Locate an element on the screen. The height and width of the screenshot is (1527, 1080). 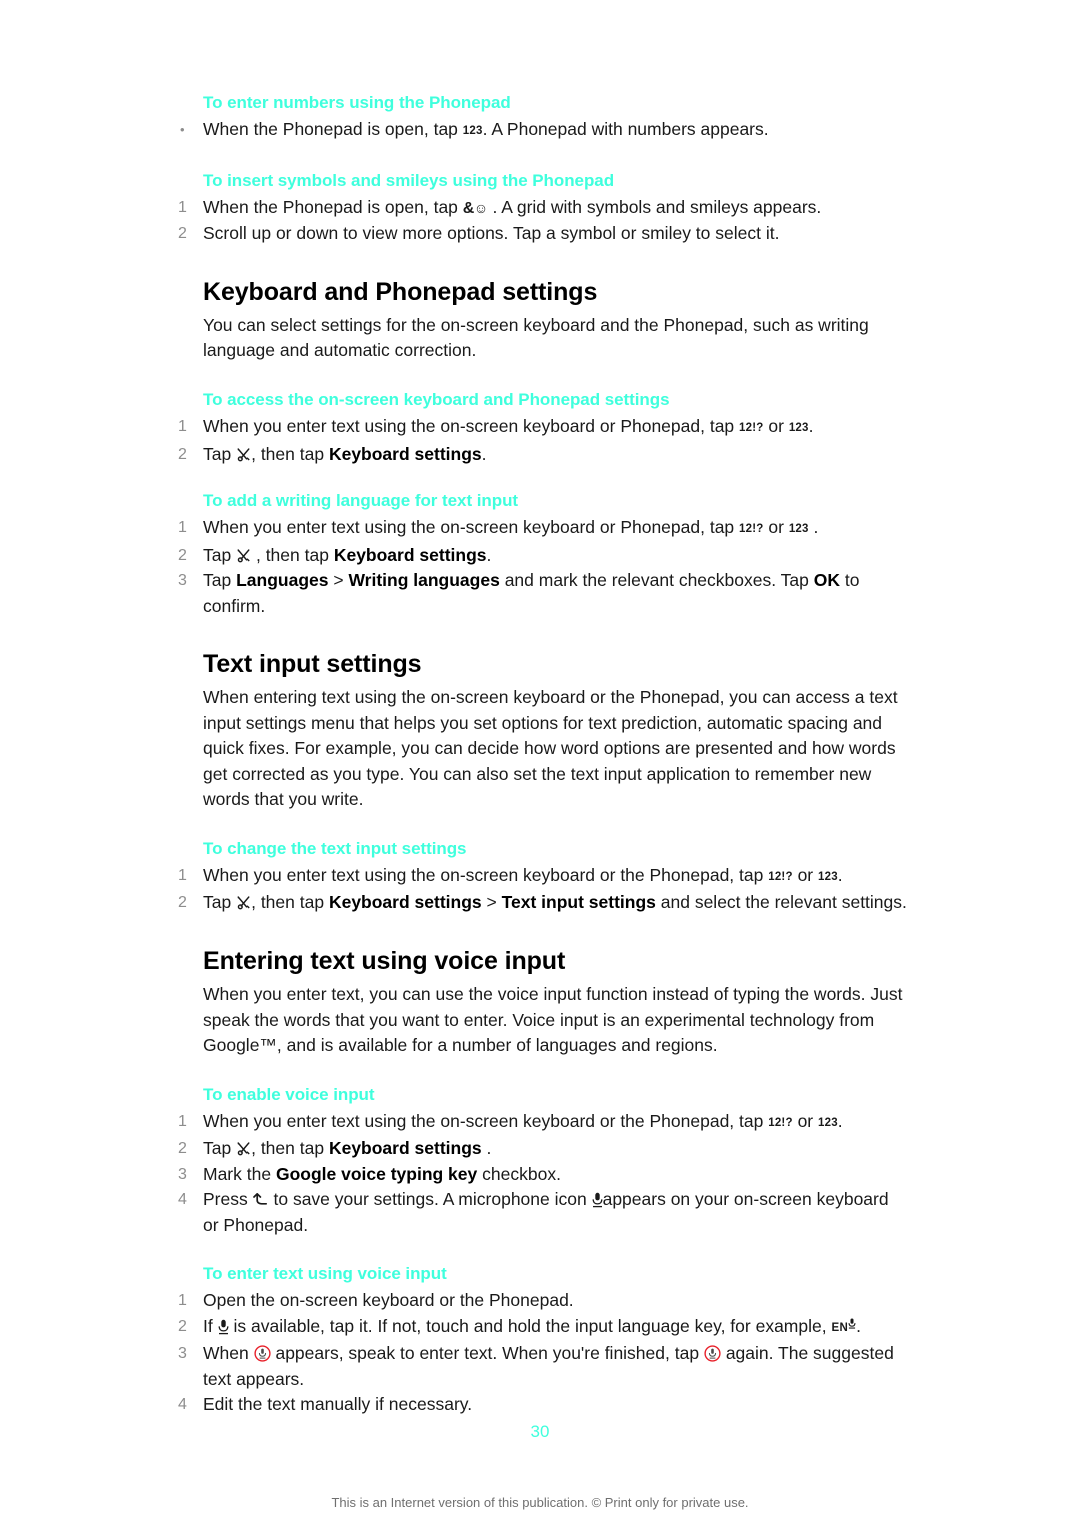
step-text-b: checkbox. is located at coordinates (521, 1173).